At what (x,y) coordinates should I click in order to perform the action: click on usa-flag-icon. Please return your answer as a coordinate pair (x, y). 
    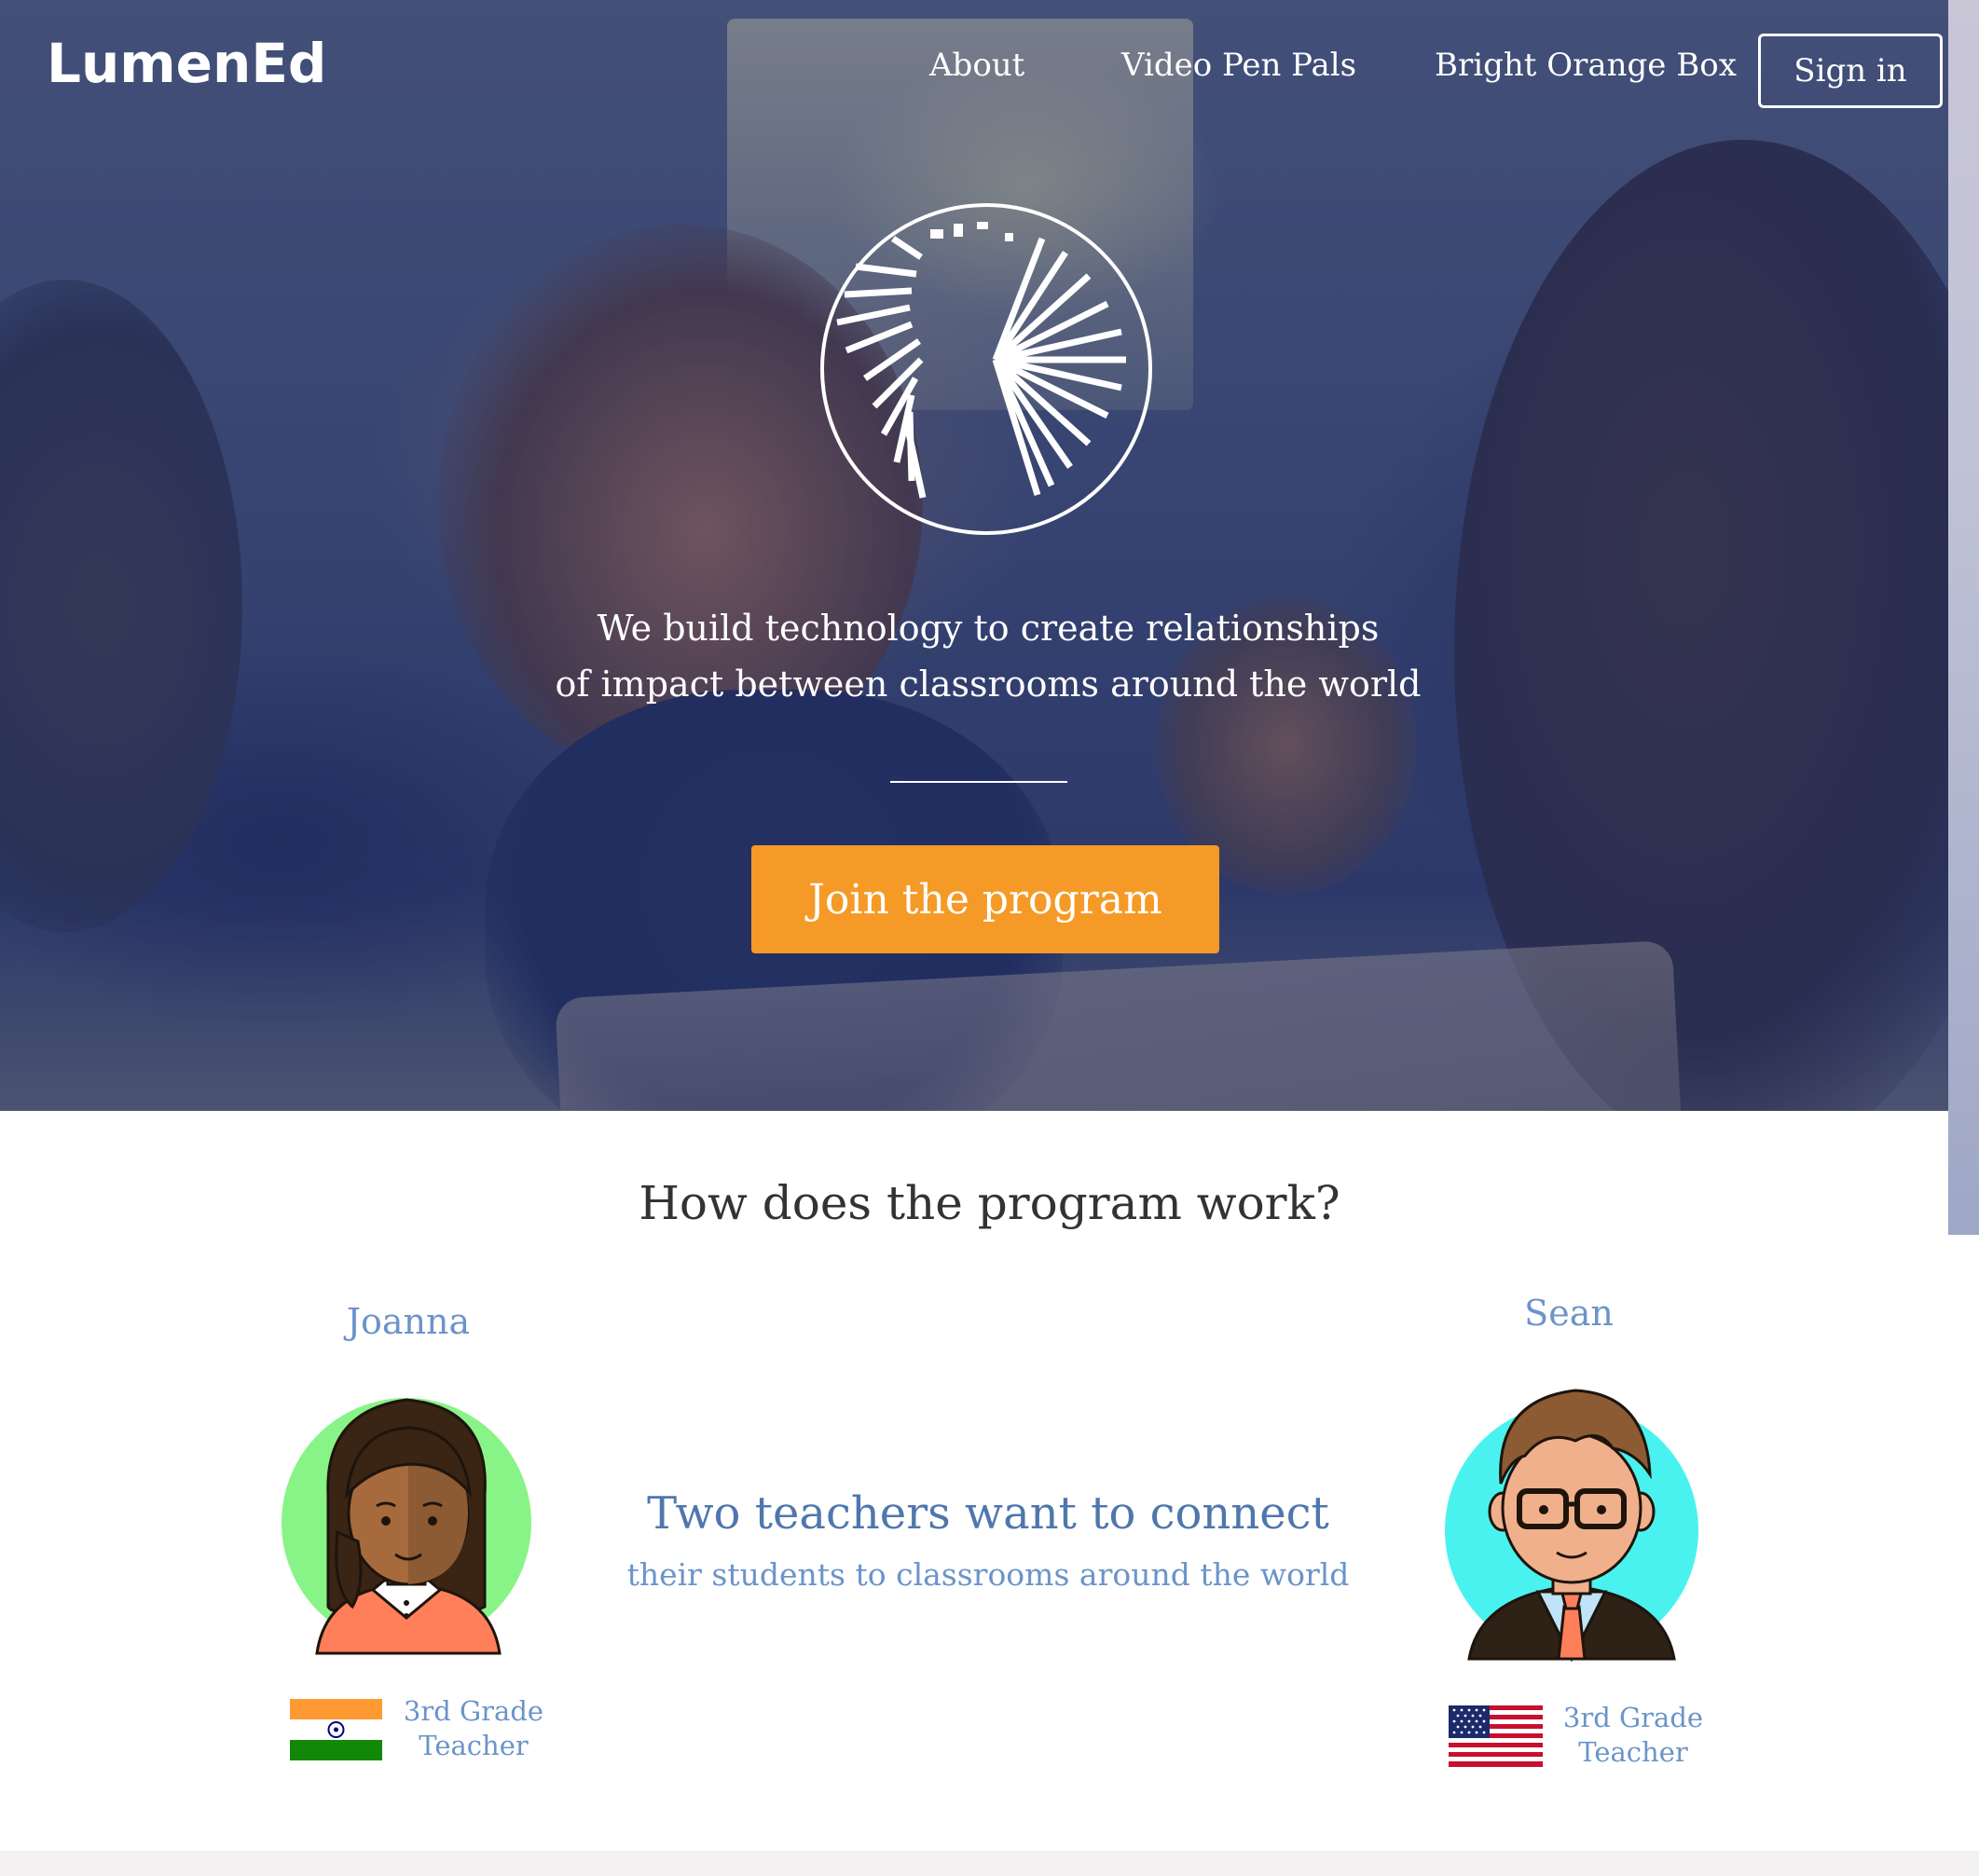
    Looking at the image, I should click on (1496, 1736).